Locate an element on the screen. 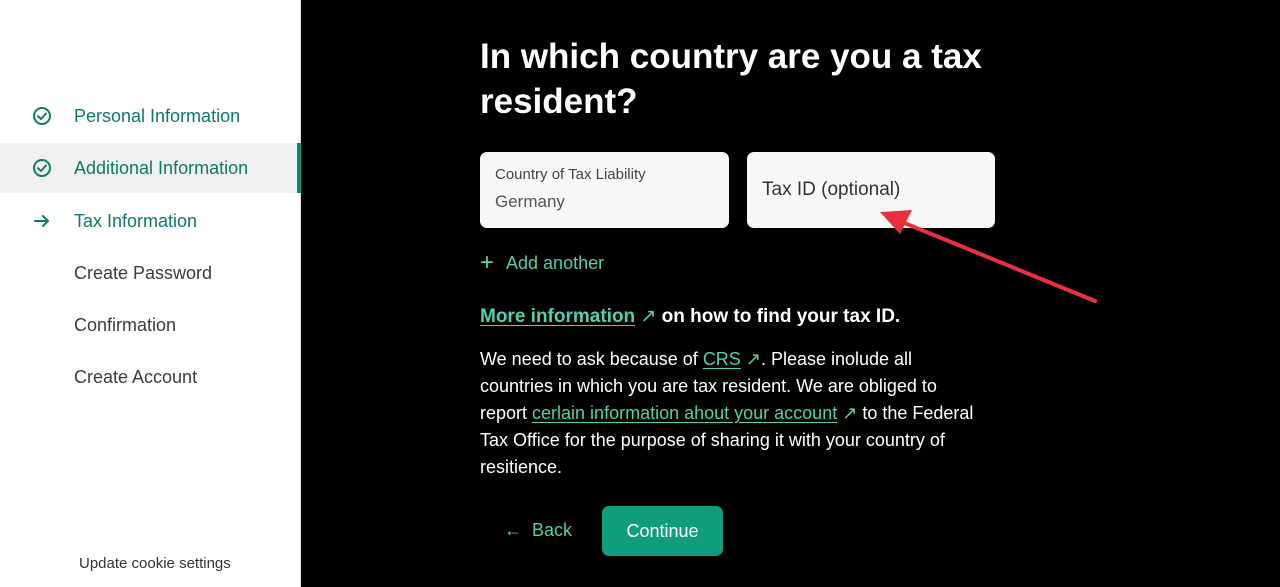 The width and height of the screenshot is (1280, 587). back-label: Back is located at coordinates (552, 530).